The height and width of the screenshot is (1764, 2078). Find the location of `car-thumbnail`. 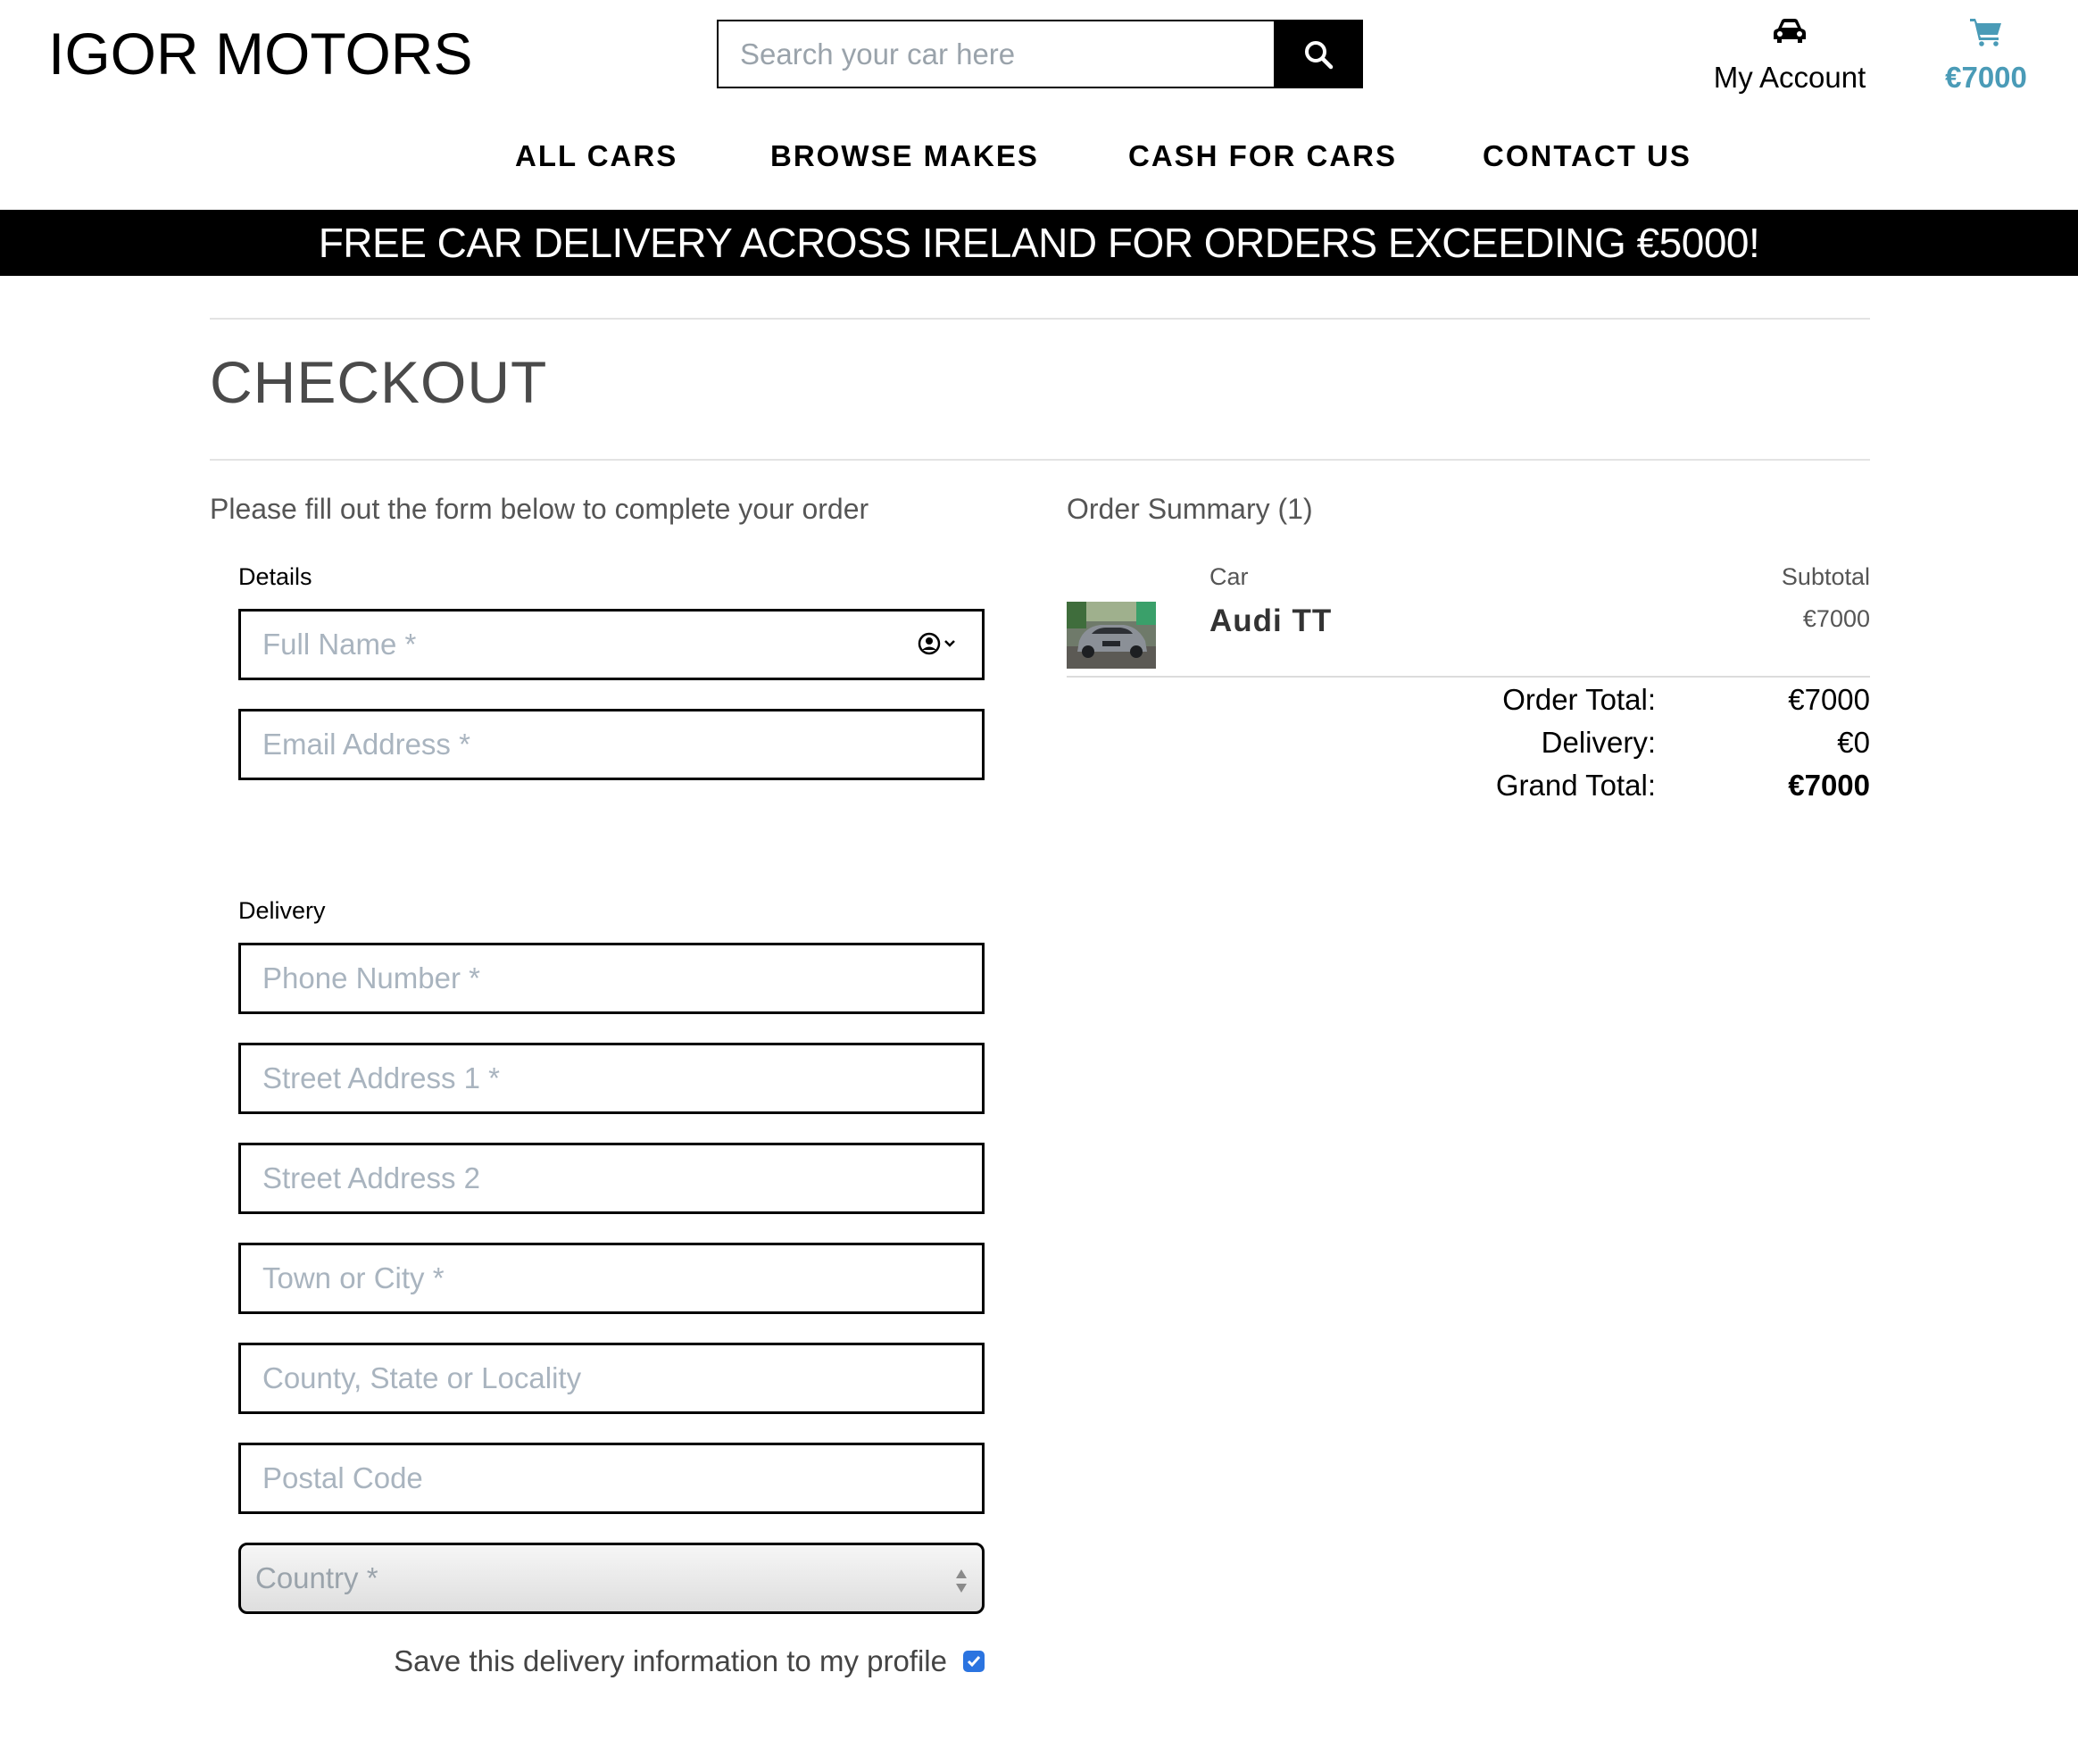

car-thumbnail is located at coordinates (1111, 635).